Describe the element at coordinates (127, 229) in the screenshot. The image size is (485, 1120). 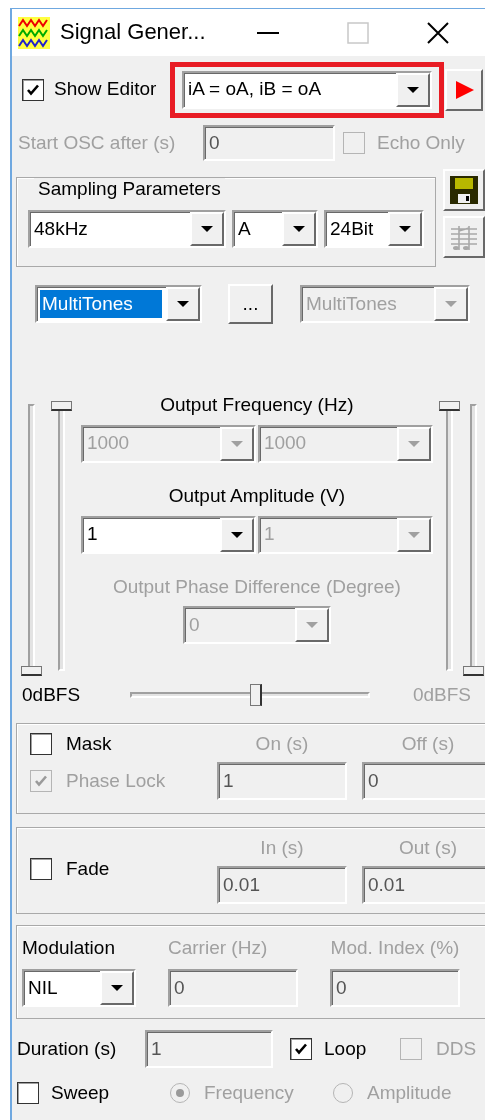
I see `dropdown: 48kHz` at that location.